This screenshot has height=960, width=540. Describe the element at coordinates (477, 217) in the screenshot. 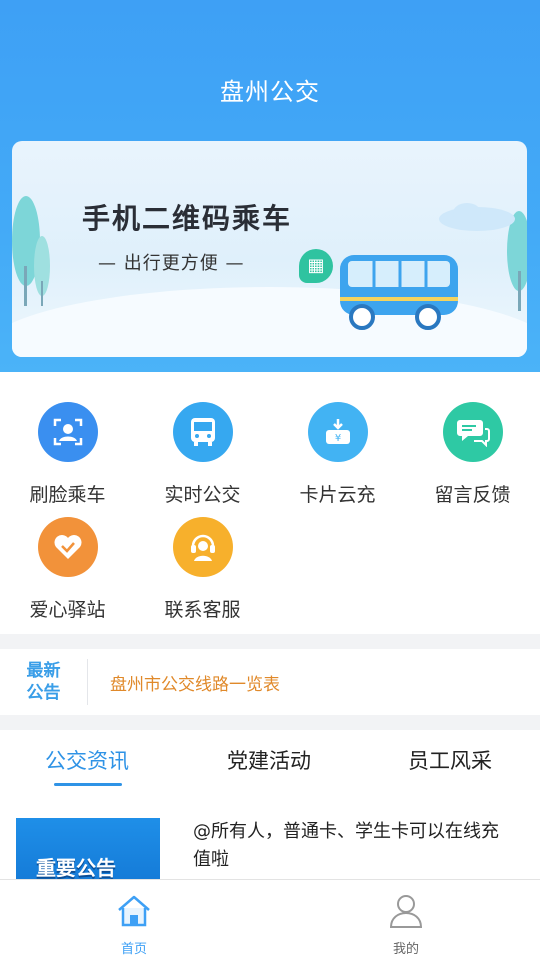

I see `cloud-icon` at that location.